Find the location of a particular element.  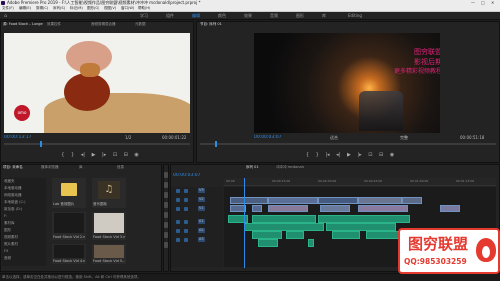

timeline-tab: 序列 01 is located at coordinates (252, 167).